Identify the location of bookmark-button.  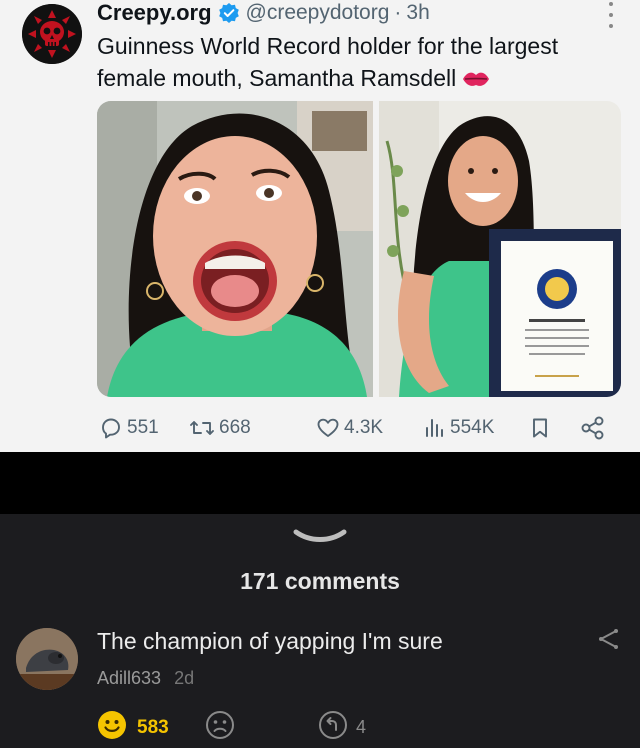
(540, 428).